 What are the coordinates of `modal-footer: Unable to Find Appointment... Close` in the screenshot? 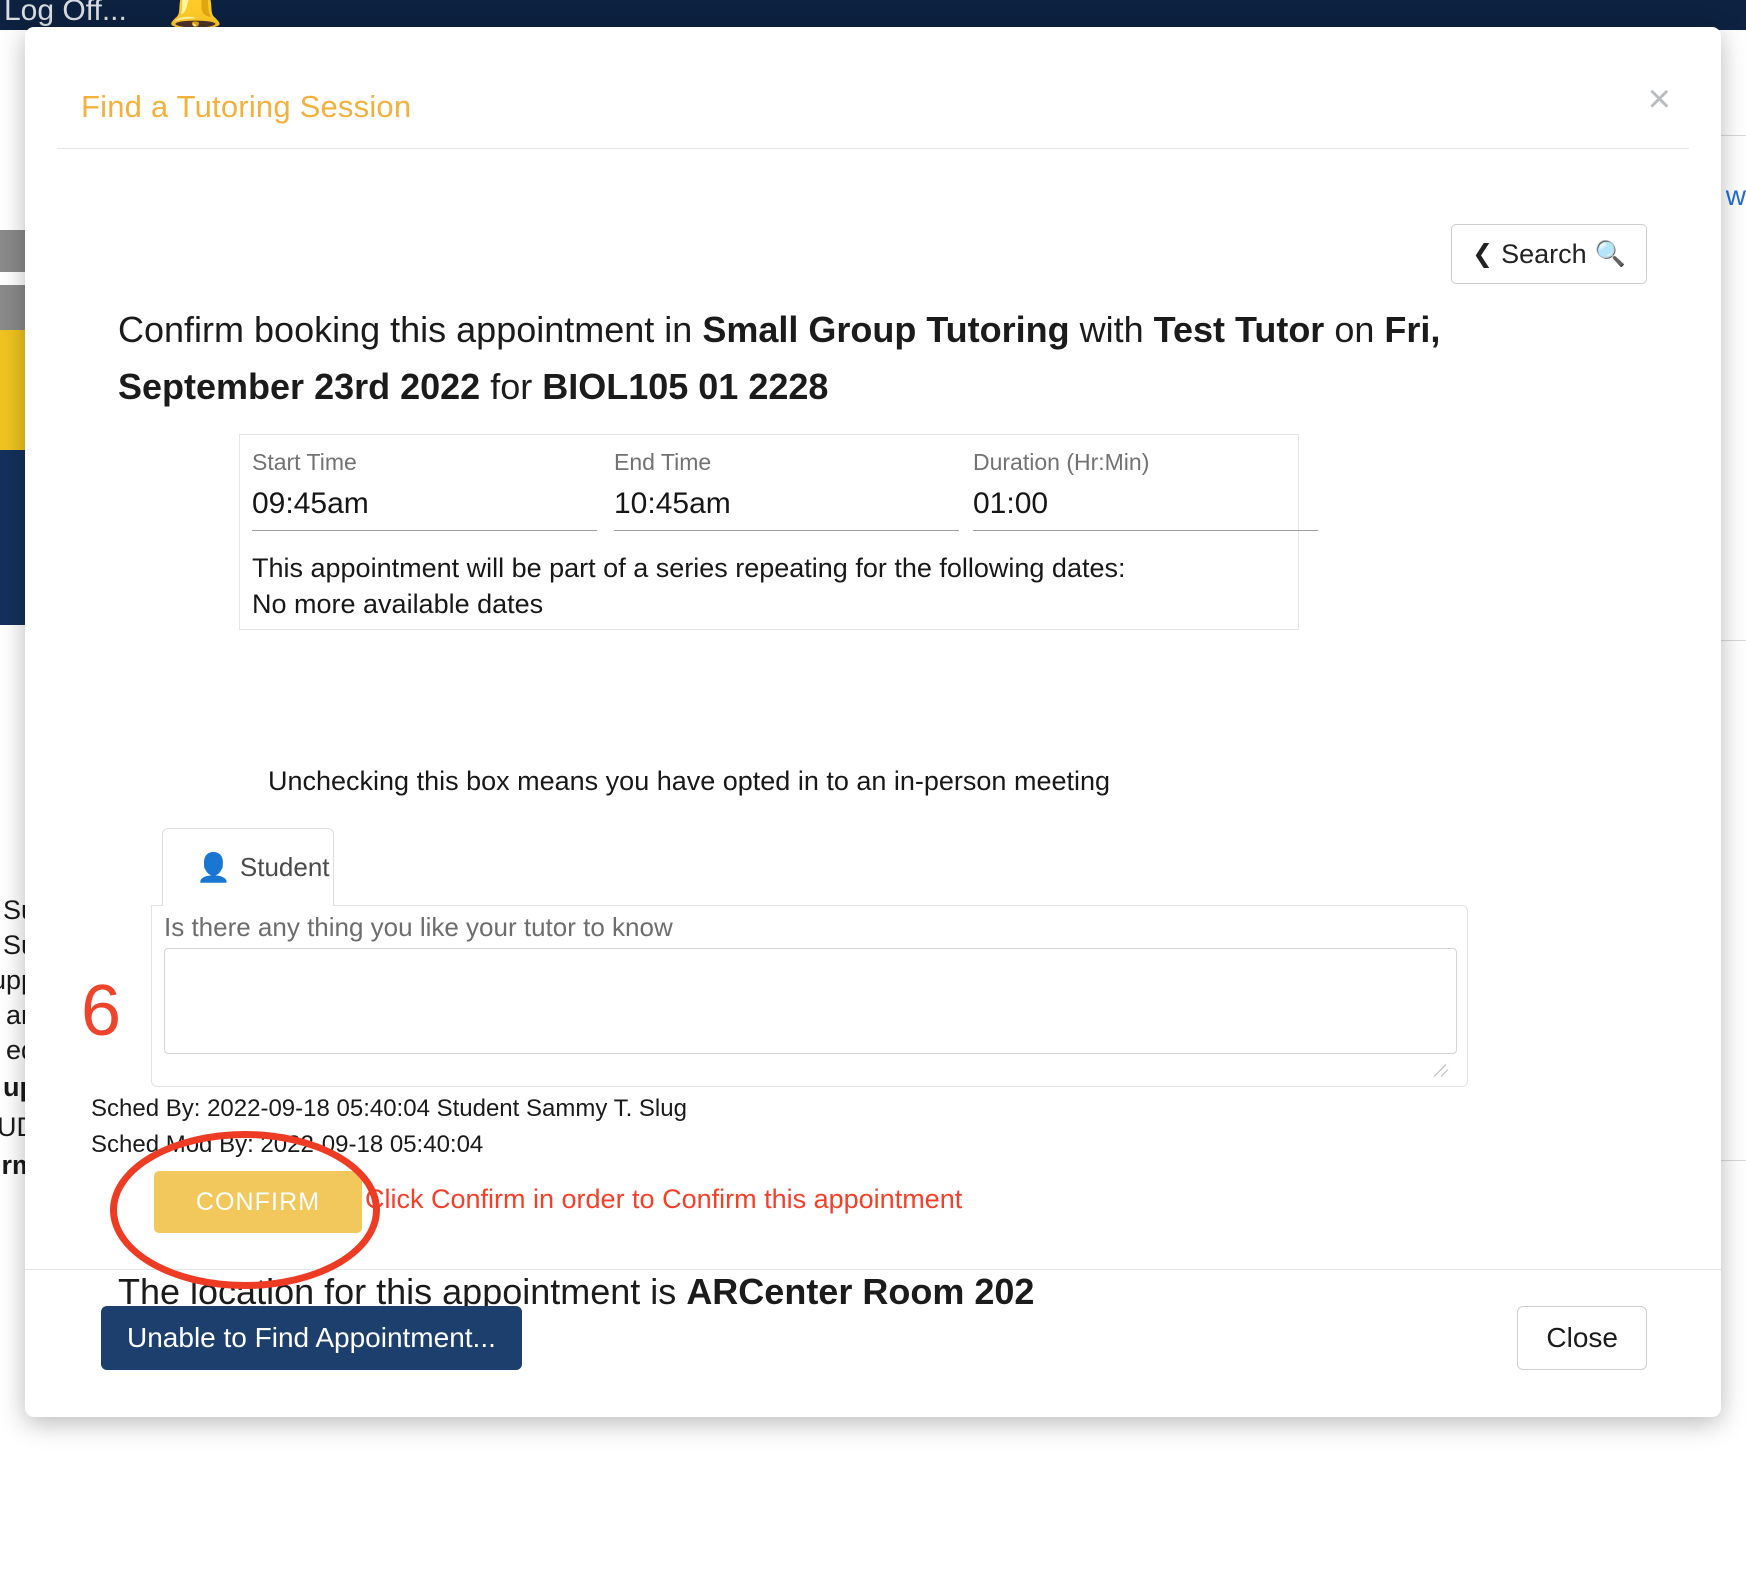 It's located at (873, 1343).